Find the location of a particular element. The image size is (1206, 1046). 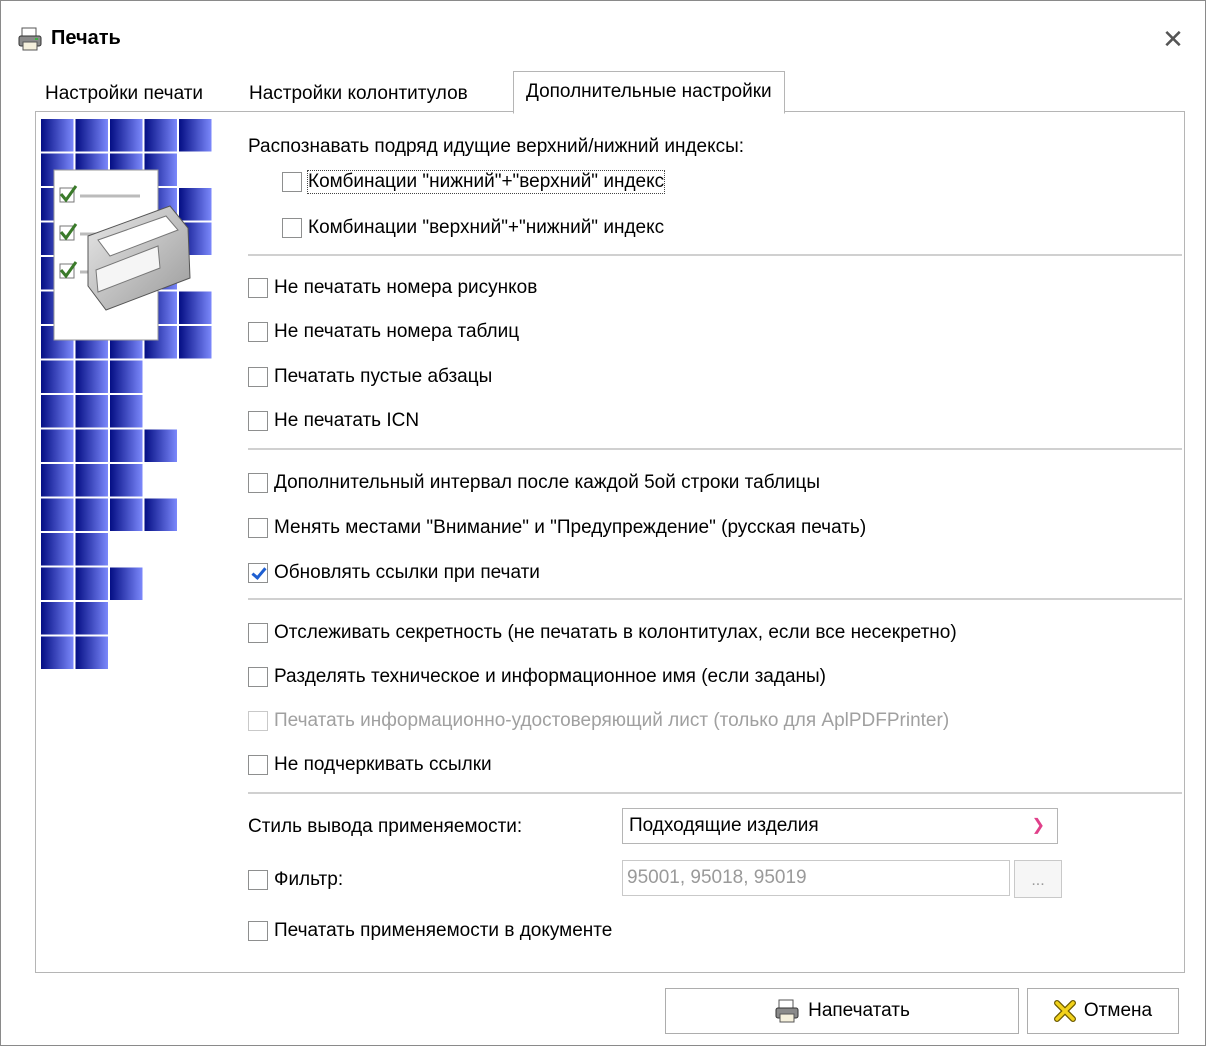

checkbox-label: Печатать применяемости в документе is located at coordinates (443, 930).